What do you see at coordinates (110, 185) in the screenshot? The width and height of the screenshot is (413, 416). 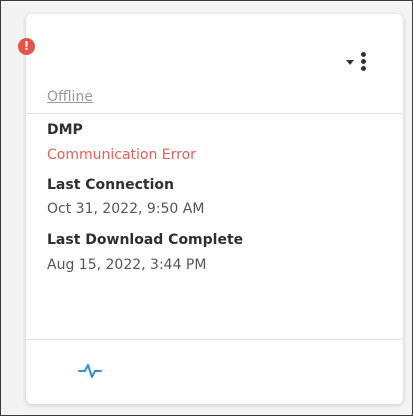 I see `last-connection-label: Last Connection` at bounding box center [110, 185].